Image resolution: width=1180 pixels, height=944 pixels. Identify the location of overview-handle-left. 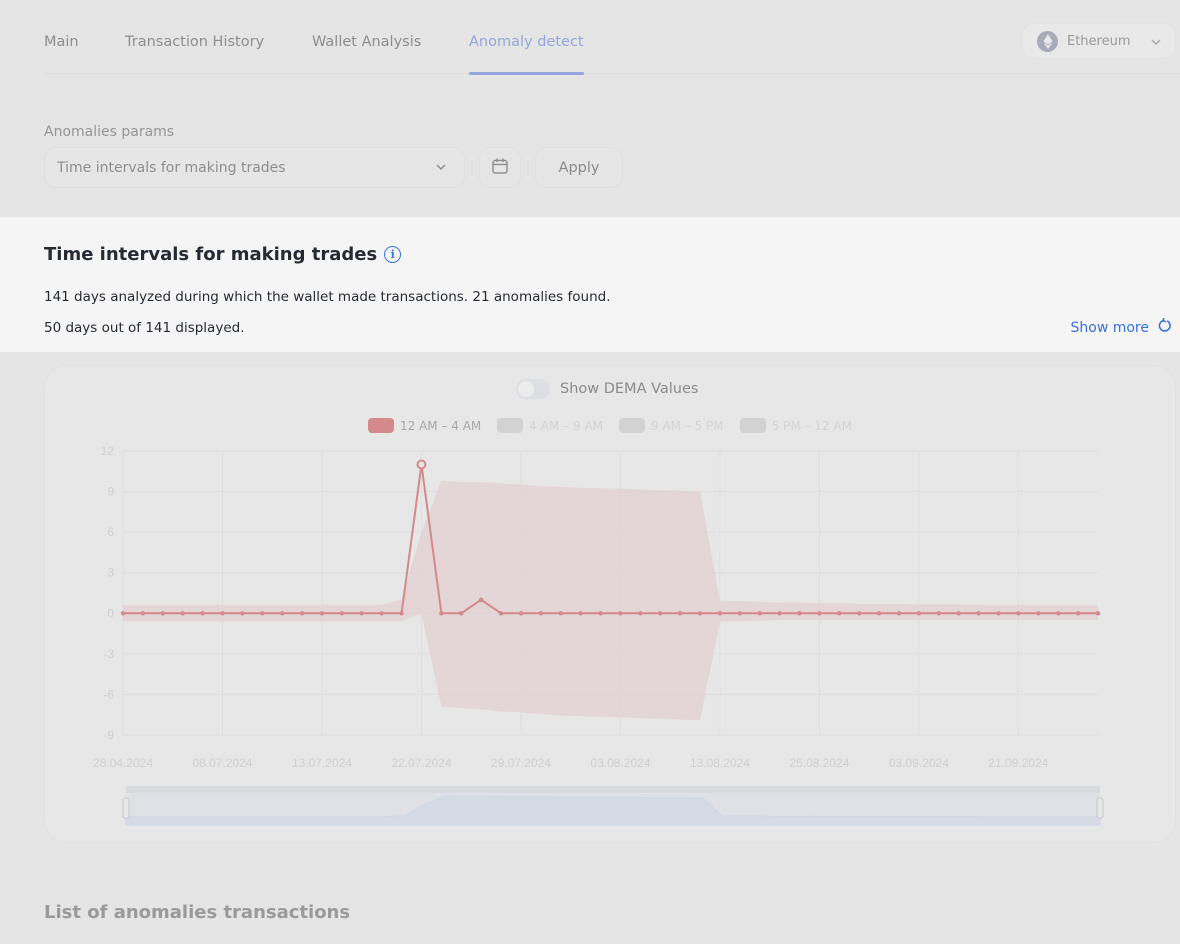
(126, 808).